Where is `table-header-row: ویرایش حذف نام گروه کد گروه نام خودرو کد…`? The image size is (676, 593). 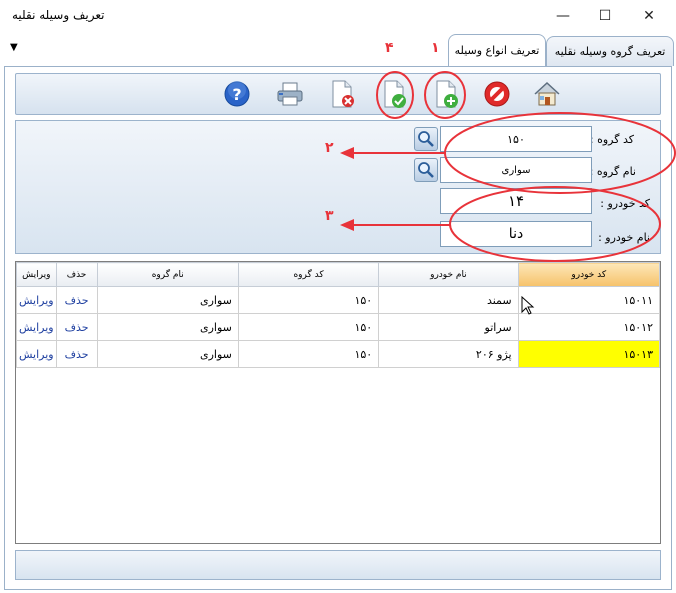 table-header-row: ویرایش حذف نام گروه کد گروه نام خودرو کد… is located at coordinates (338, 274).